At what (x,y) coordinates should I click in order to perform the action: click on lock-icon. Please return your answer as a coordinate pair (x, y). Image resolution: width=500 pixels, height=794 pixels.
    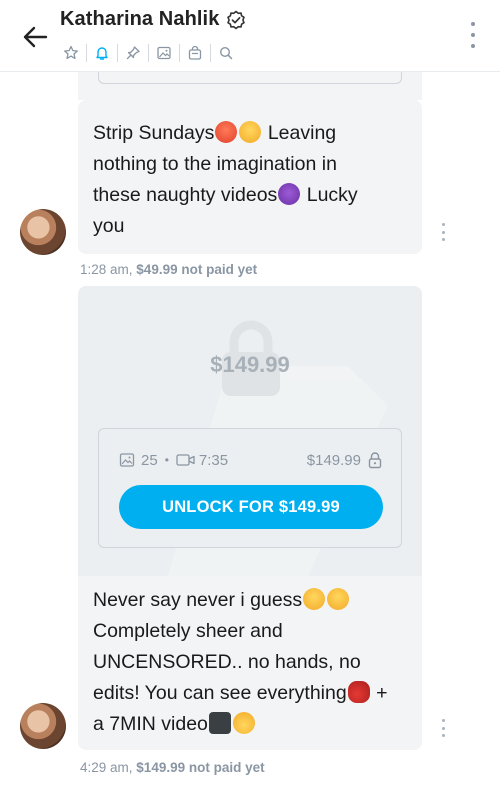
    Looking at the image, I should click on (375, 460).